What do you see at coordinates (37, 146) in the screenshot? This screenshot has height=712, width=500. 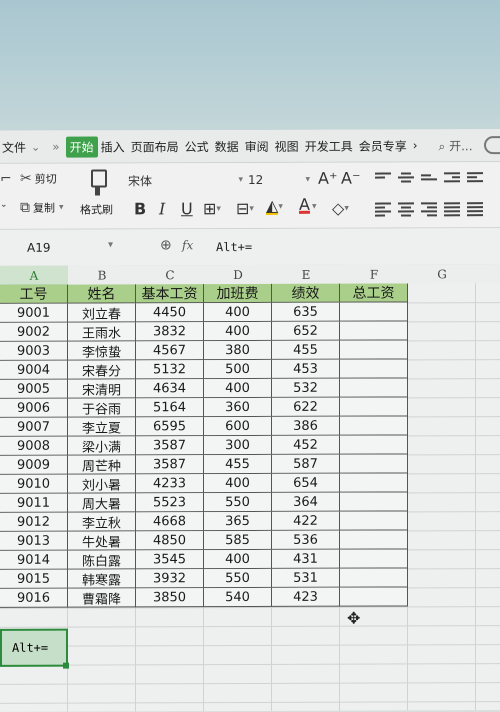 I see `chevron-down-icon: ⌄` at bounding box center [37, 146].